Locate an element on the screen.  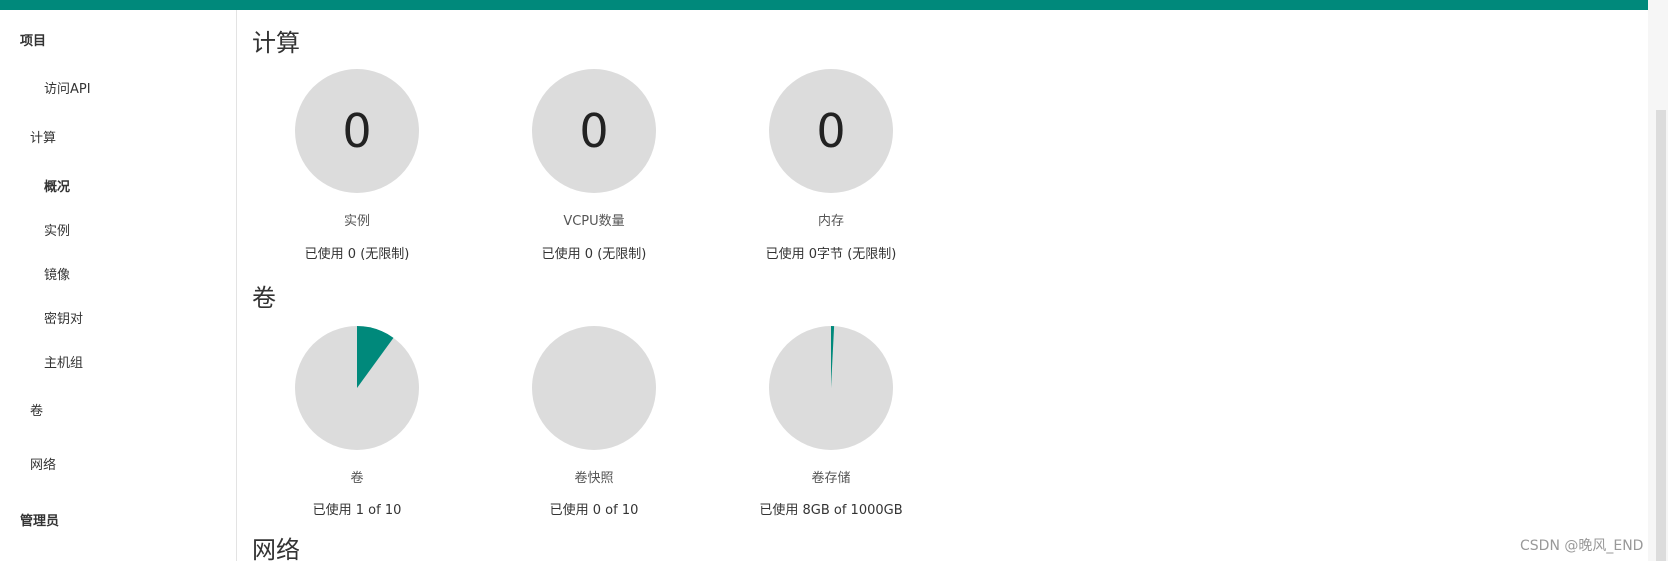
volume-snapshot-label: 卷快照 is located at coordinates (594, 478).